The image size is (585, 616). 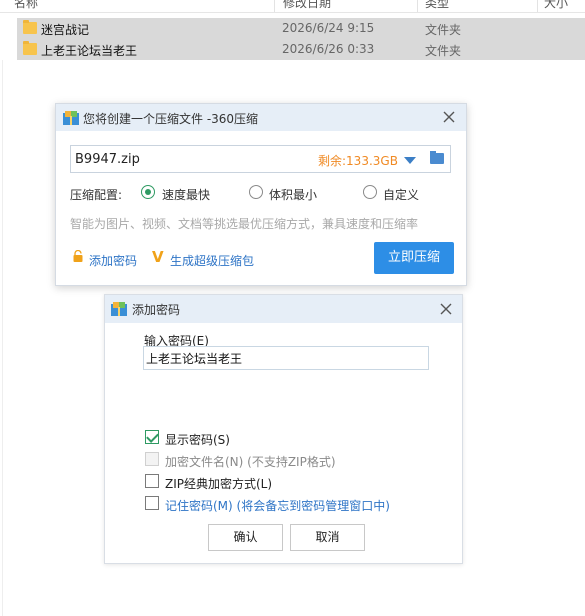 What do you see at coordinates (194, 358) in the screenshot?
I see `password-value: 上老王论坛当老王` at bounding box center [194, 358].